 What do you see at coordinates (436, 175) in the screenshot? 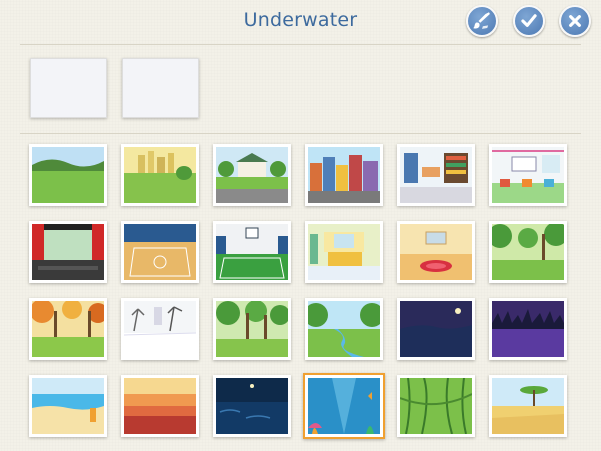
I see `background-library` at bounding box center [436, 175].